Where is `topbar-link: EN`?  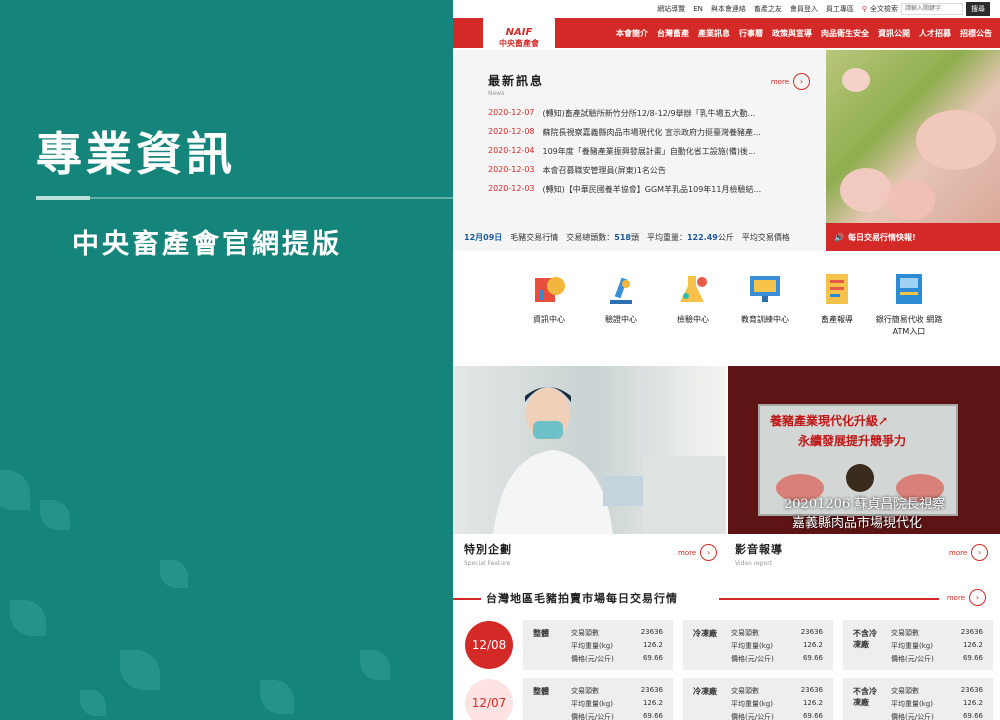
topbar-link: EN is located at coordinates (698, 9).